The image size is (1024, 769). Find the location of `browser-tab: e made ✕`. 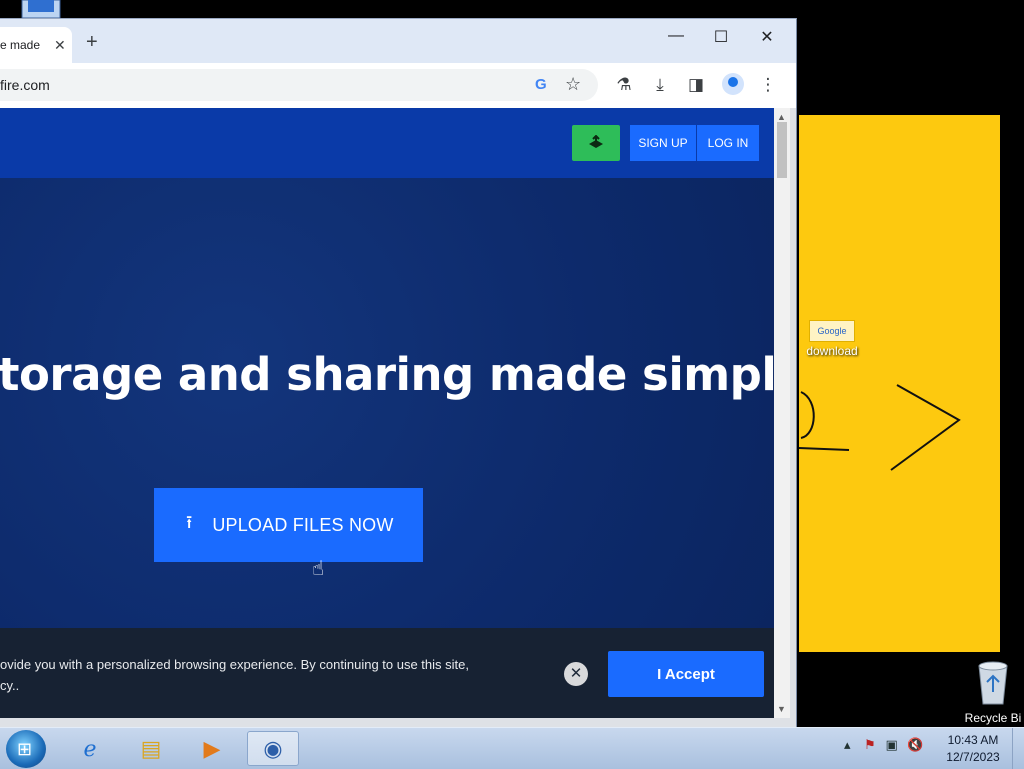

browser-tab: e made ✕ is located at coordinates (36, 45).